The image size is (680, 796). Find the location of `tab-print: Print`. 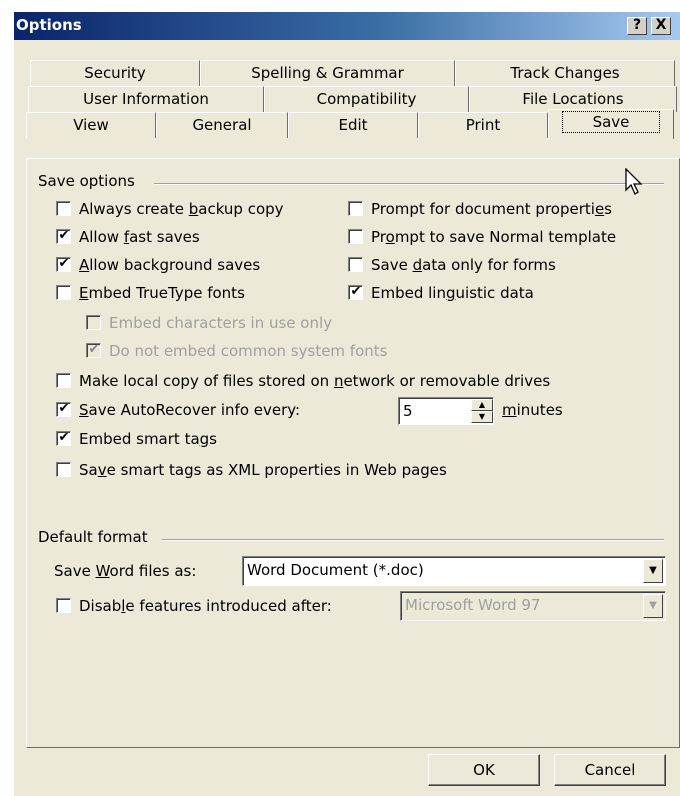

tab-print: Print is located at coordinates (483, 125).